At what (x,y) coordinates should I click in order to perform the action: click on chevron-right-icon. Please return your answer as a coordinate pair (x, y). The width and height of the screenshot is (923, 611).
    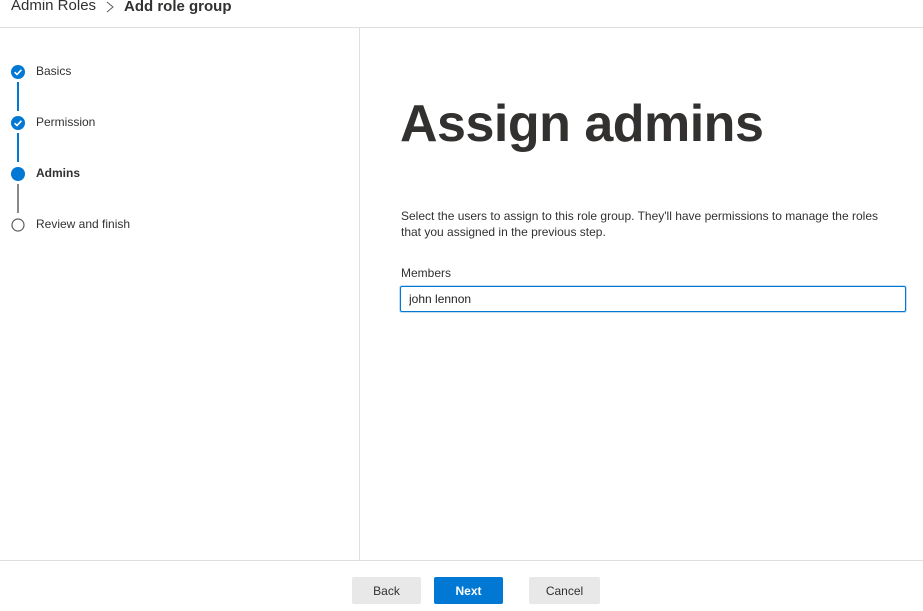
    Looking at the image, I should click on (110, 7).